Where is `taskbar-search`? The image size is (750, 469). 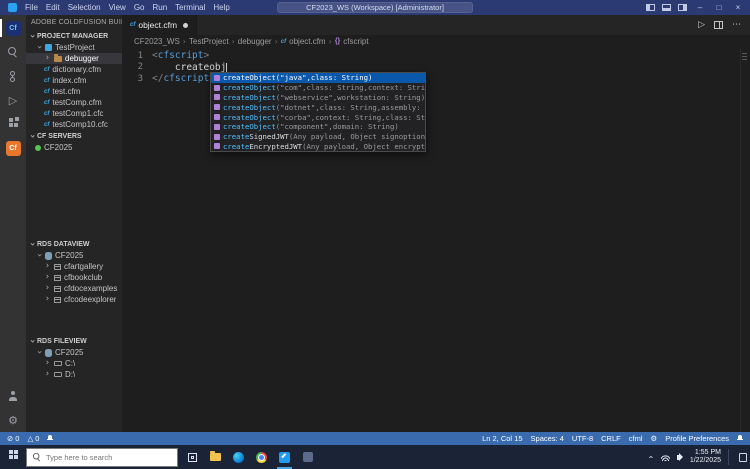 taskbar-search is located at coordinates (102, 457).